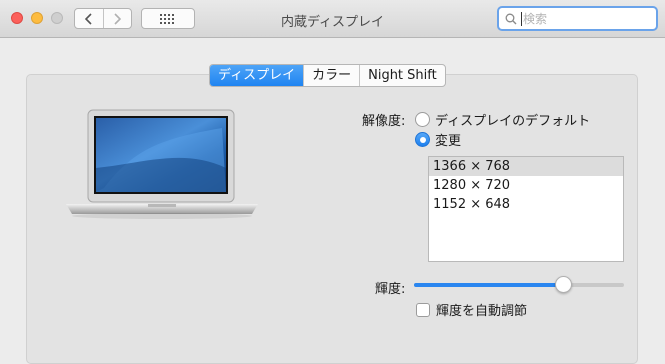 This screenshot has height=364, width=665. Describe the element at coordinates (534, 18) in the screenshot. I see `search-input: 検索` at that location.